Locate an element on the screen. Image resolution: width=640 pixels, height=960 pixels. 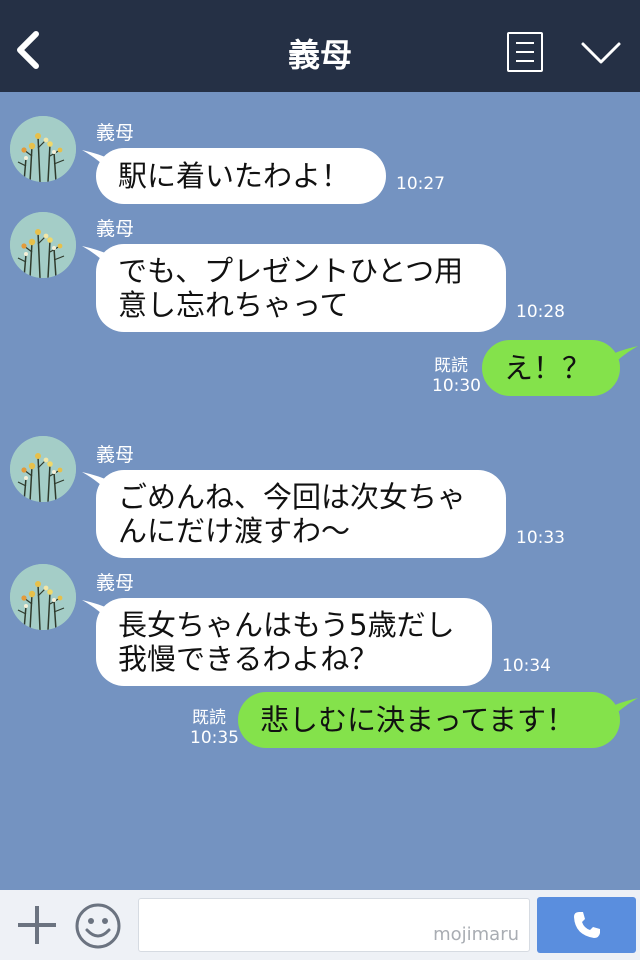
message-time: 10:35 is located at coordinates (214, 738).